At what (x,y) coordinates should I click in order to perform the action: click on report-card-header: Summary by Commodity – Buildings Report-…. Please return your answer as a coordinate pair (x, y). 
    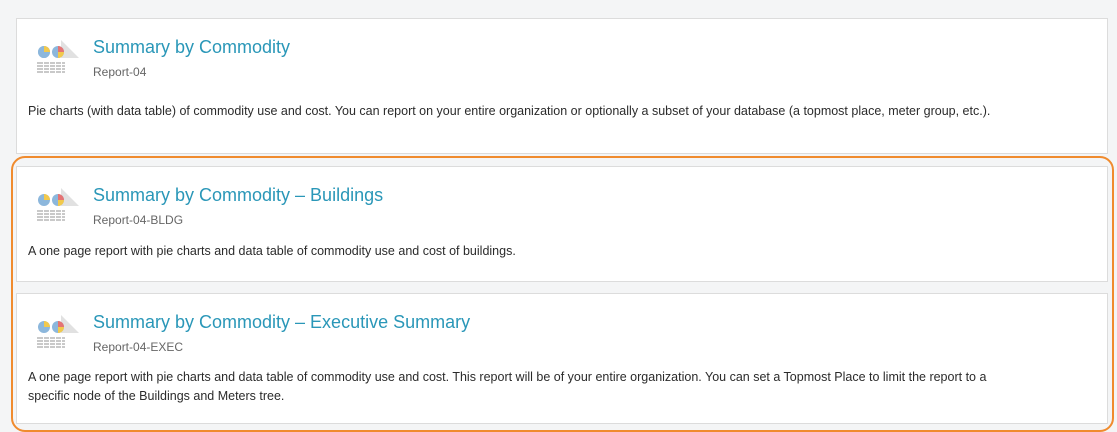
    Looking at the image, I should click on (208, 204).